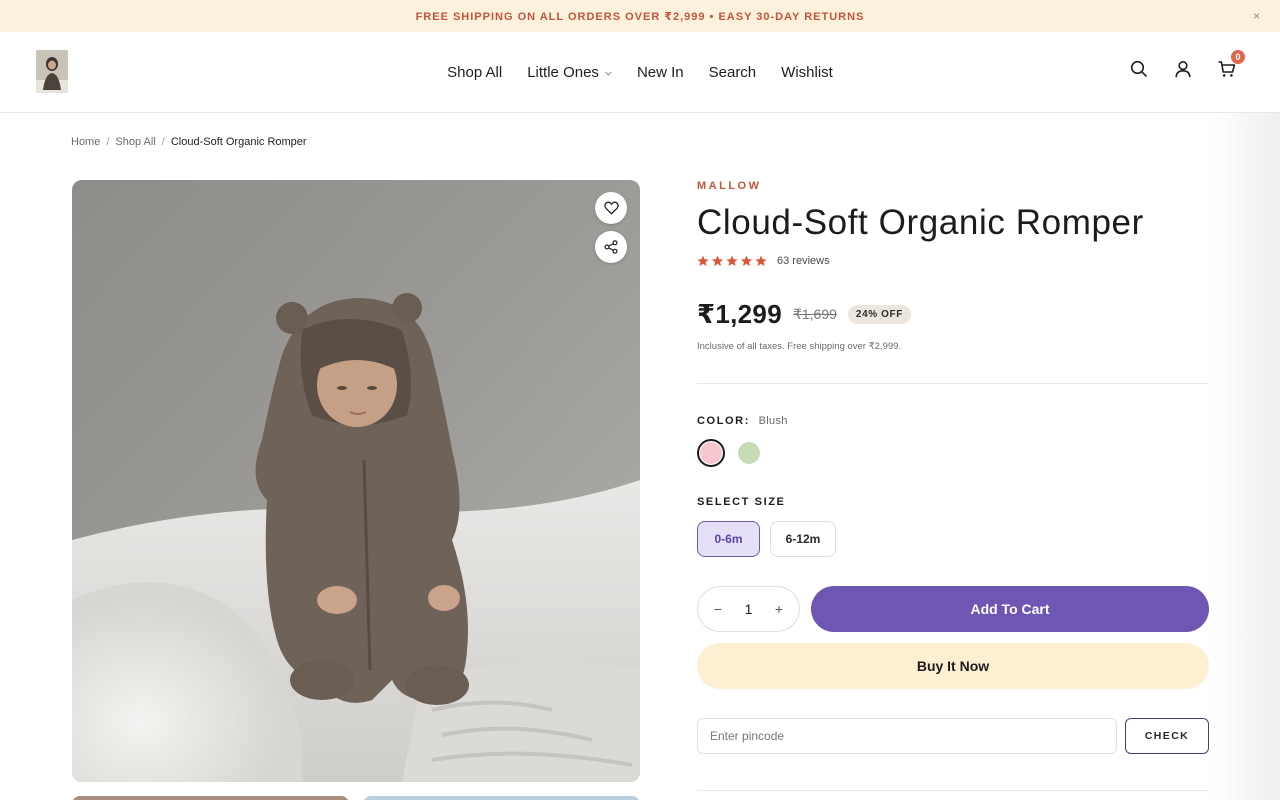 The height and width of the screenshot is (800, 1280). I want to click on chevron-down-icon, so click(608, 73).